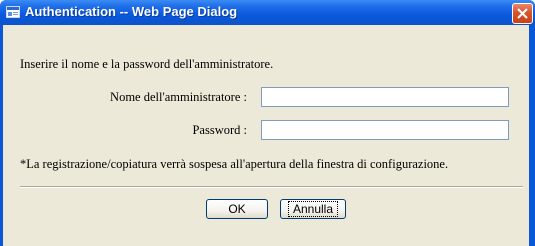 This screenshot has width=535, height=246. What do you see at coordinates (271, 187) in the screenshot?
I see `divider` at bounding box center [271, 187].